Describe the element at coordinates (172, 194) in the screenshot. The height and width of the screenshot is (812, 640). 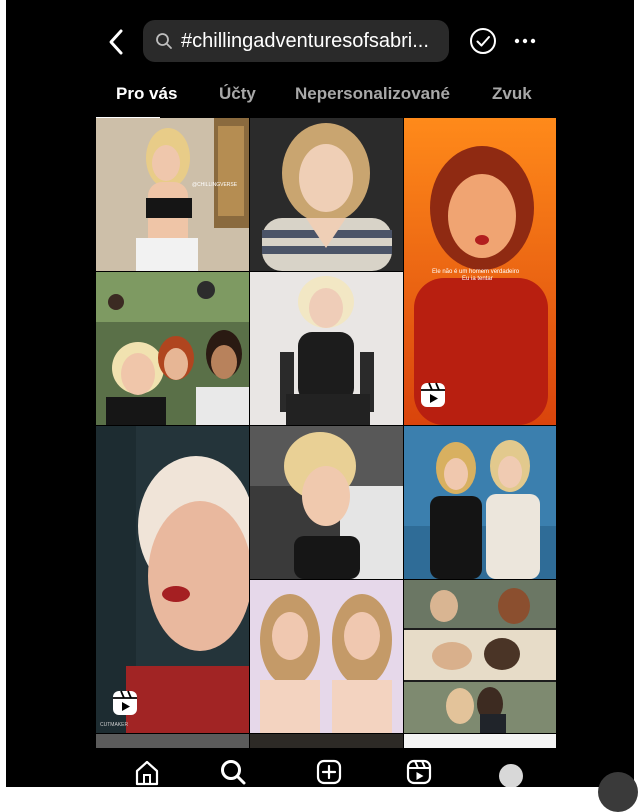
I see `grid-tile-photo: @CHILLINGVERSE` at that location.